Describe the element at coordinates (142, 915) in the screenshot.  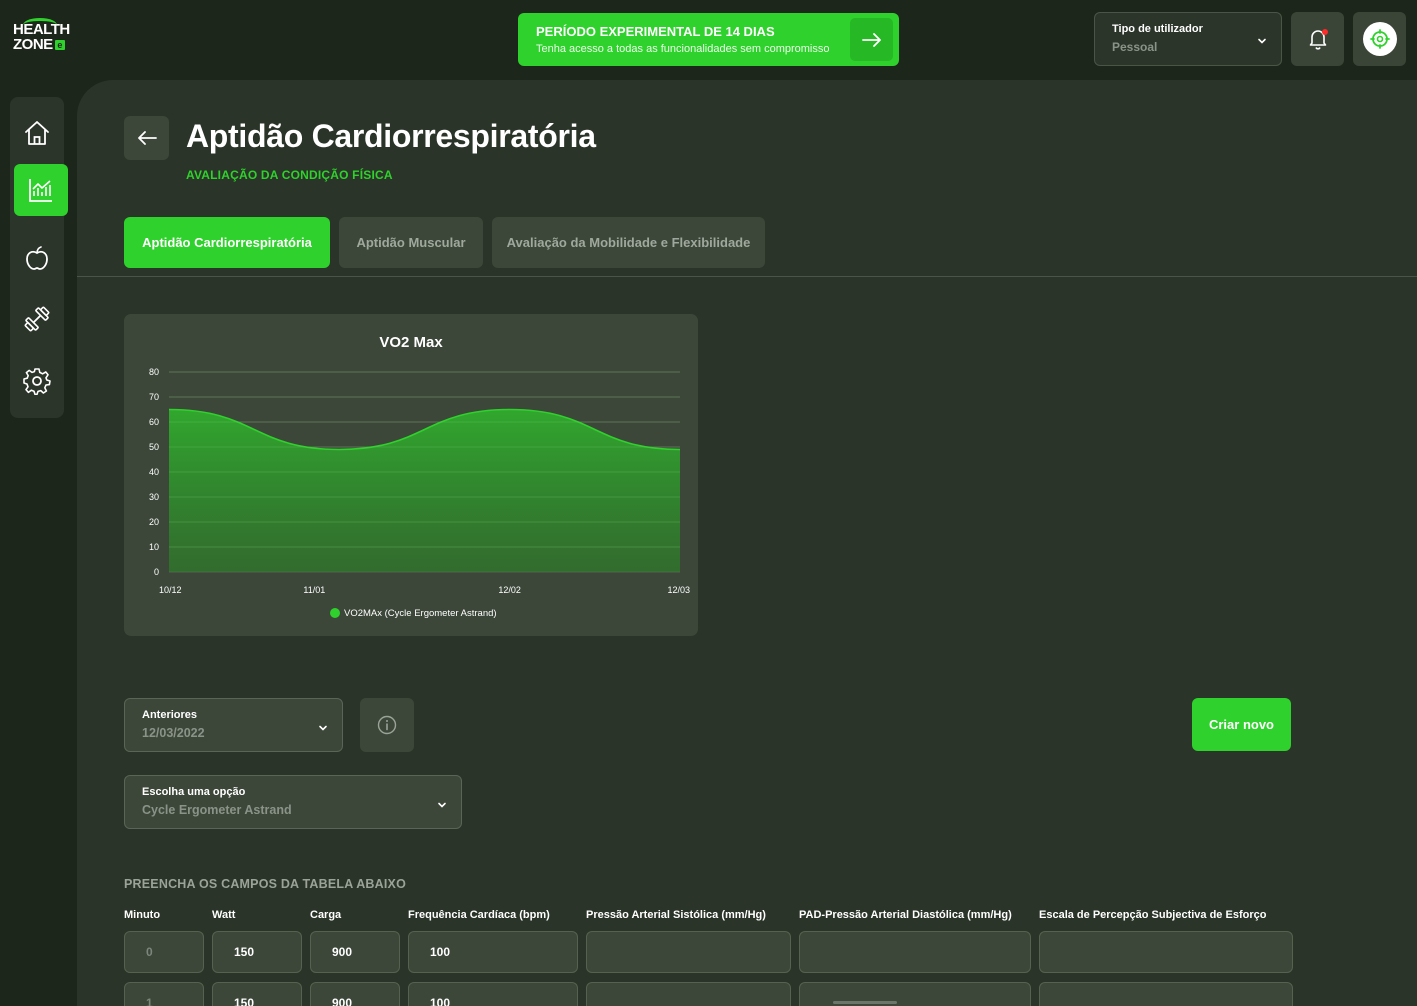
I see `column-header-minute: Minuto` at that location.